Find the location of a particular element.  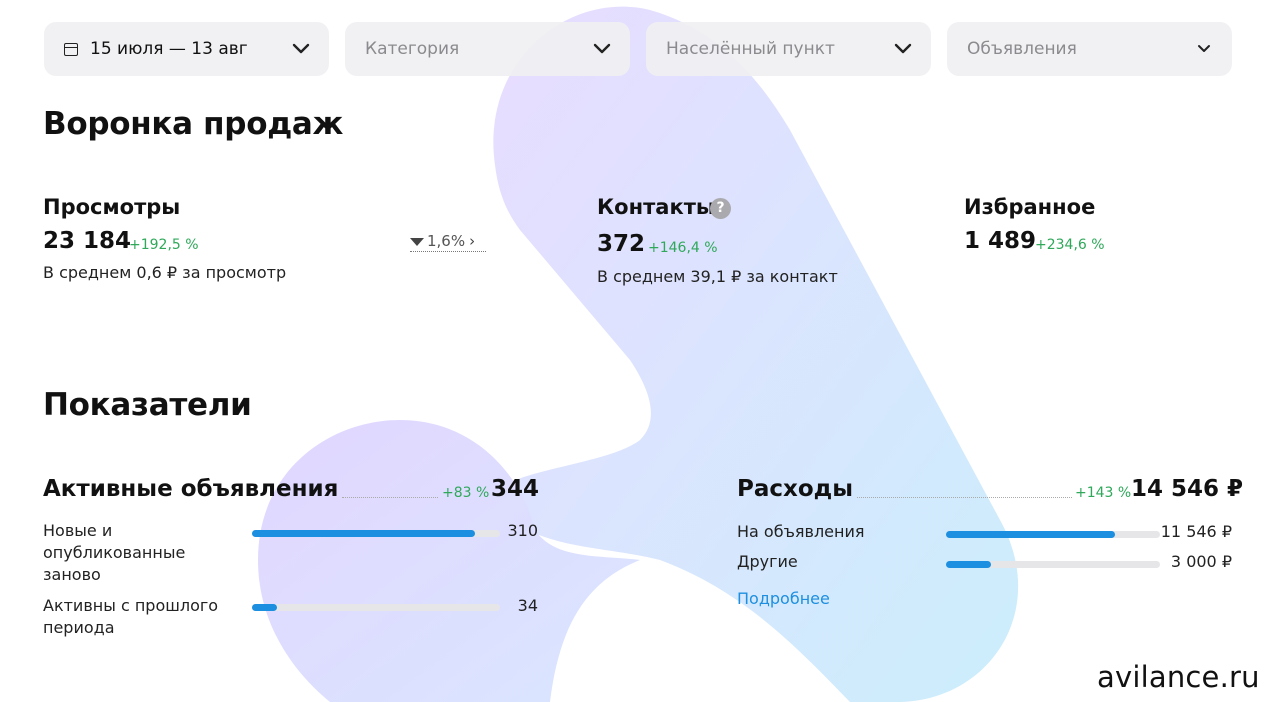

expense-row-label: На объявления is located at coordinates (801, 531).